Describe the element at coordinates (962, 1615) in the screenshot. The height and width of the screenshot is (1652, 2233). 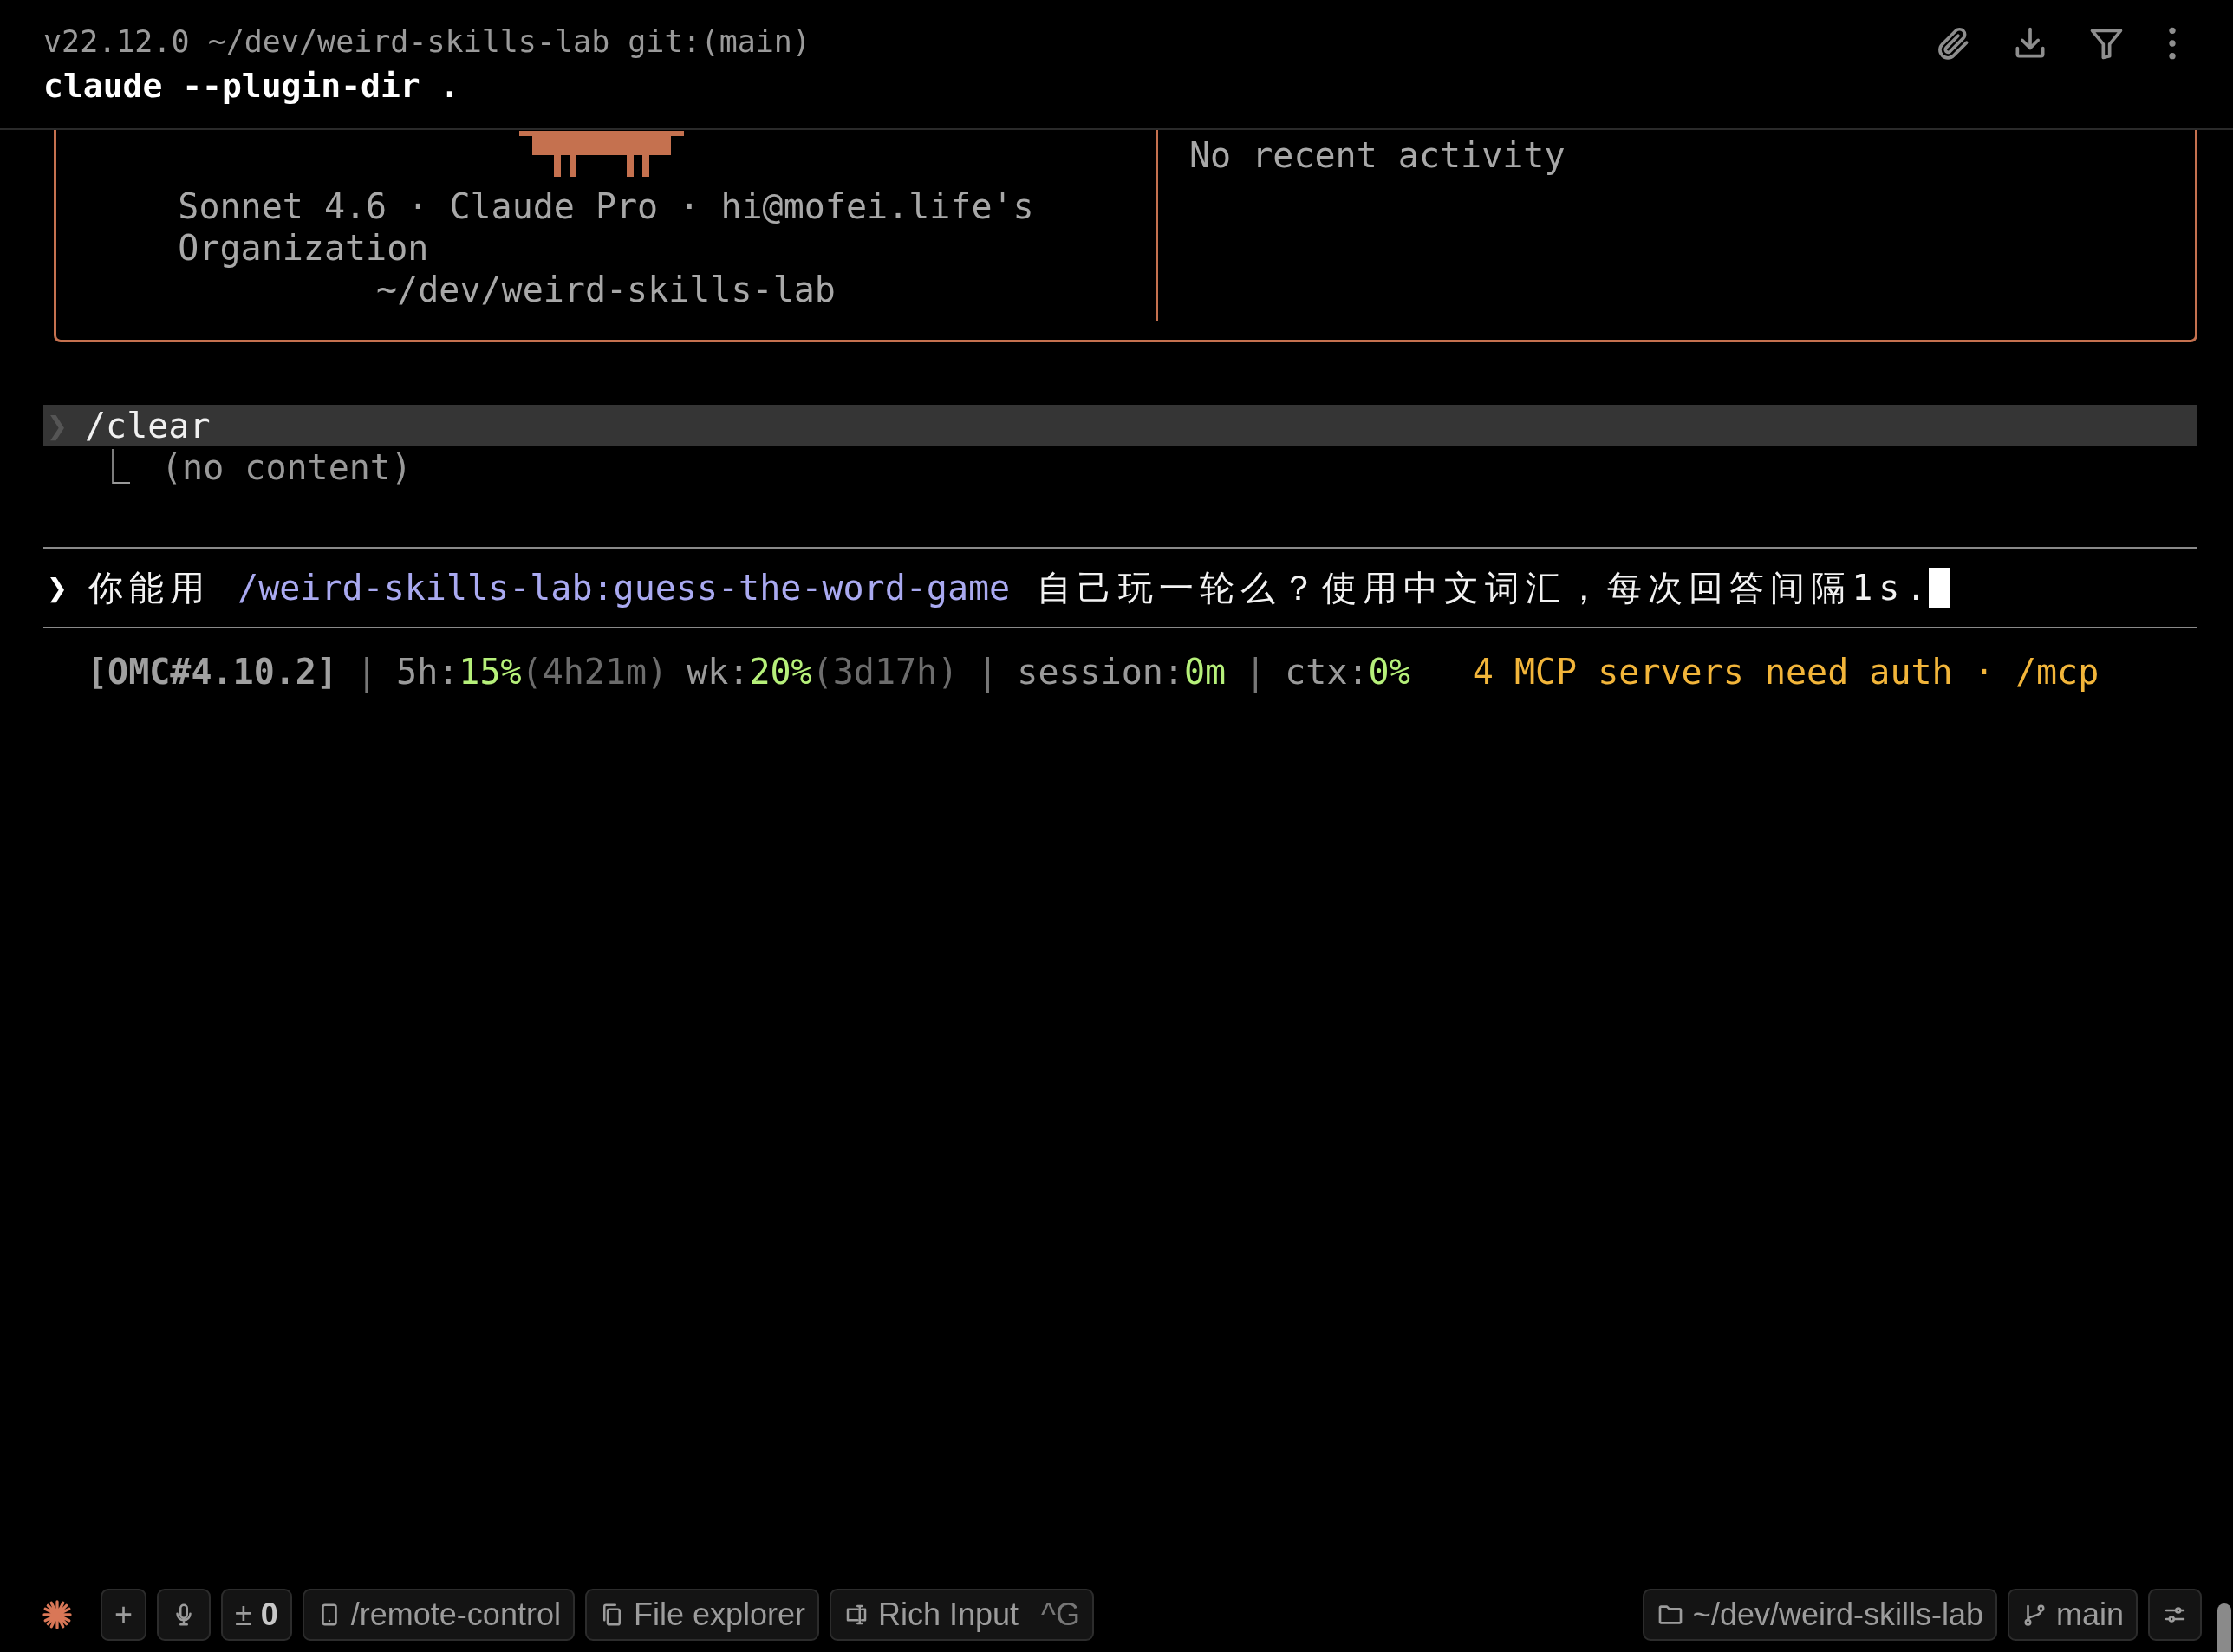
I see `rich-input-button: Rich Input ^G` at that location.